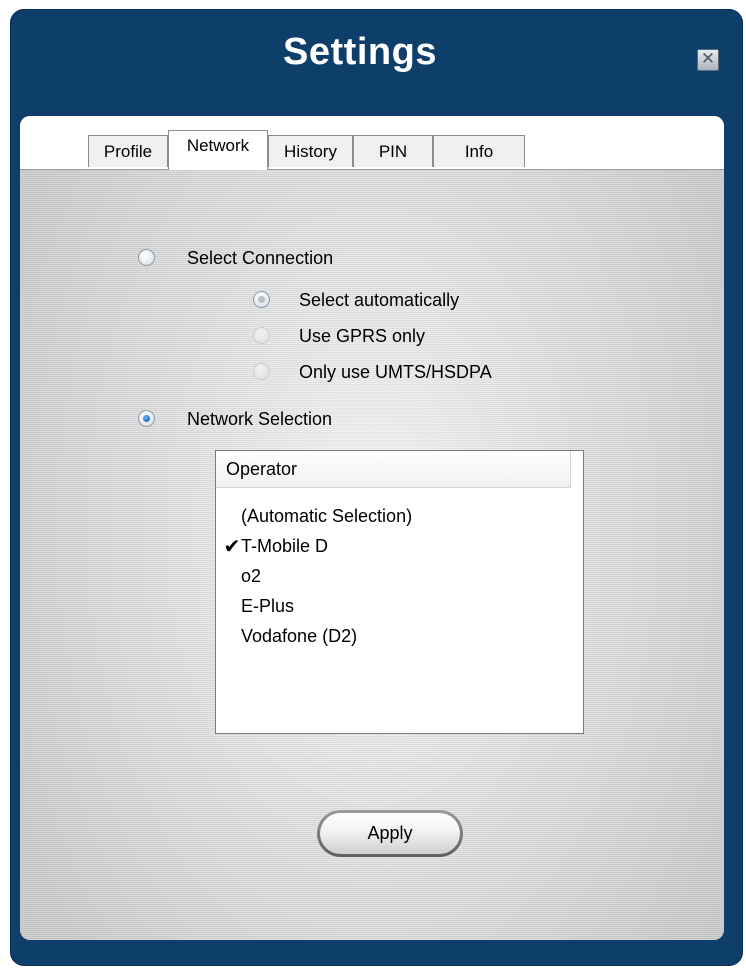 This screenshot has width=746, height=969. I want to click on operator-item-o2: o2, so click(396, 576).